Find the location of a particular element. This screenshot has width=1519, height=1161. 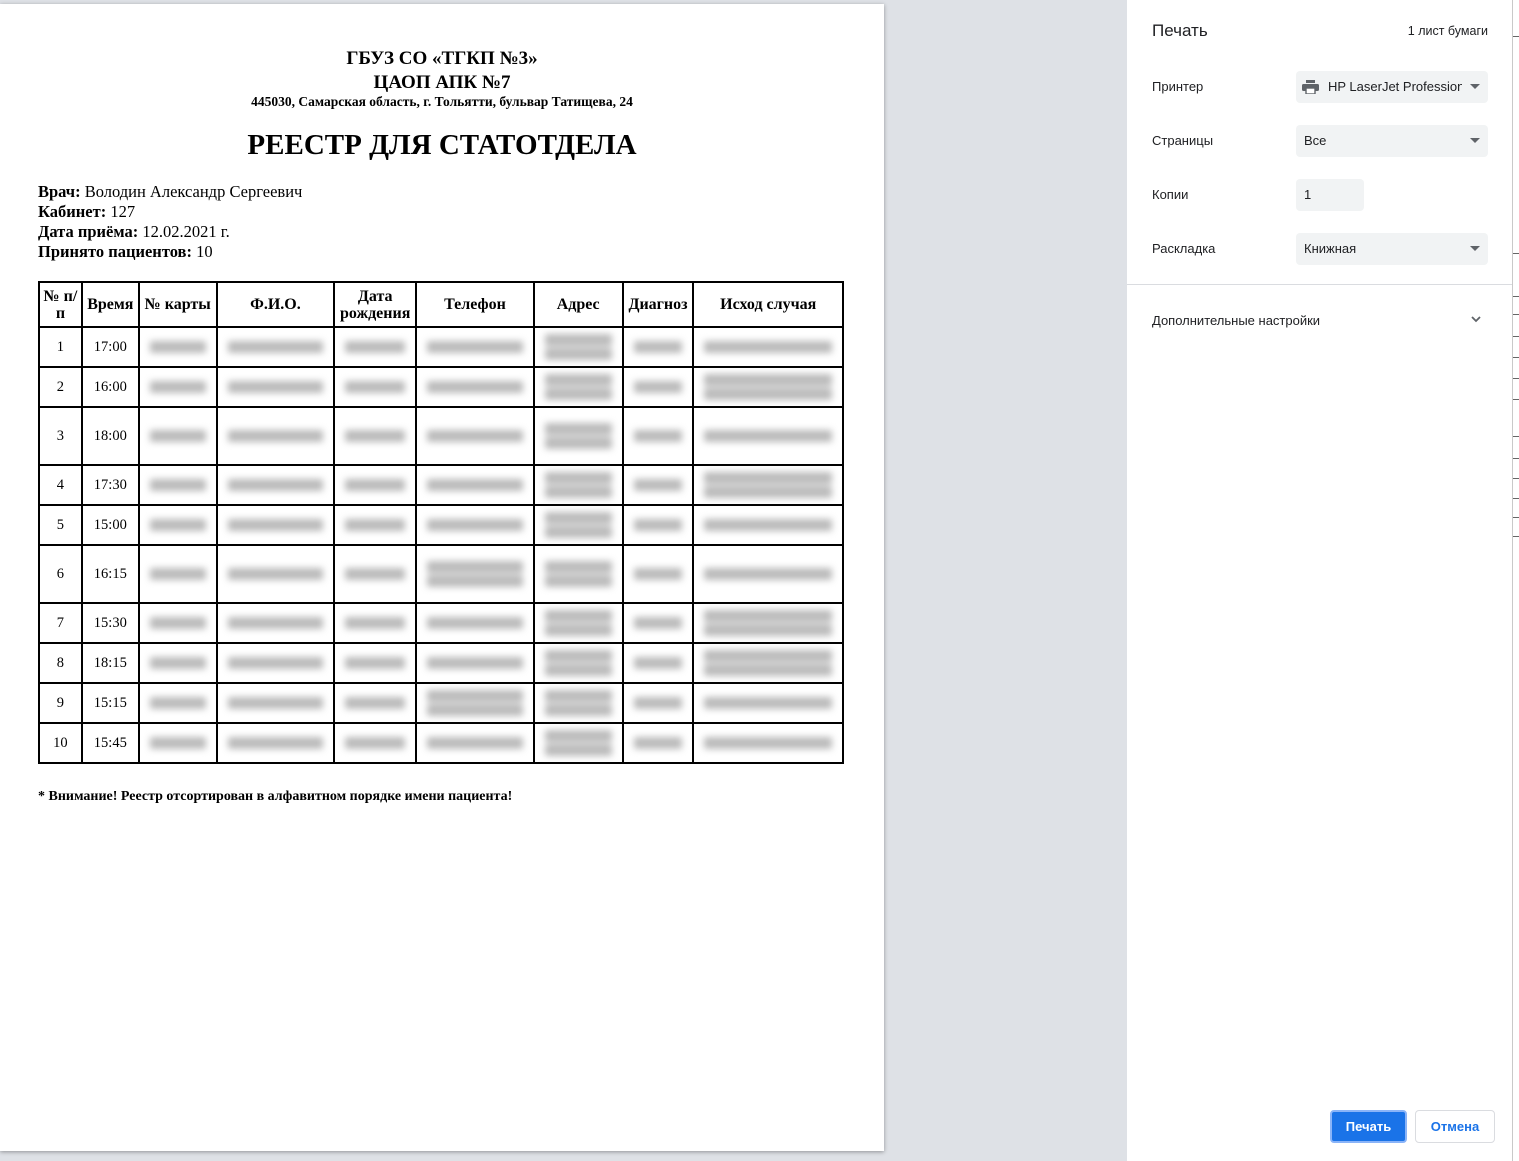

redacted-outcome-cell is located at coordinates (768, 743).